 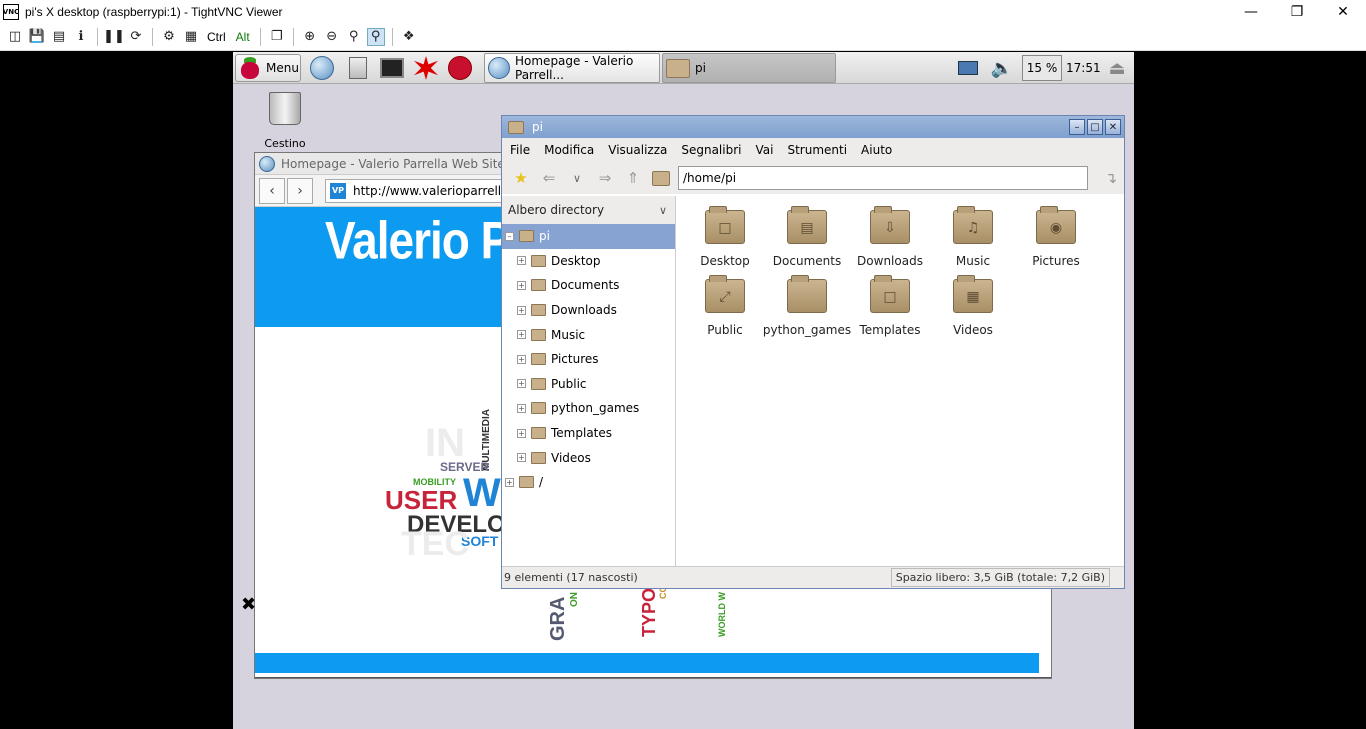 What do you see at coordinates (1343, 11) in the screenshot?
I see `close-button: ✕` at bounding box center [1343, 11].